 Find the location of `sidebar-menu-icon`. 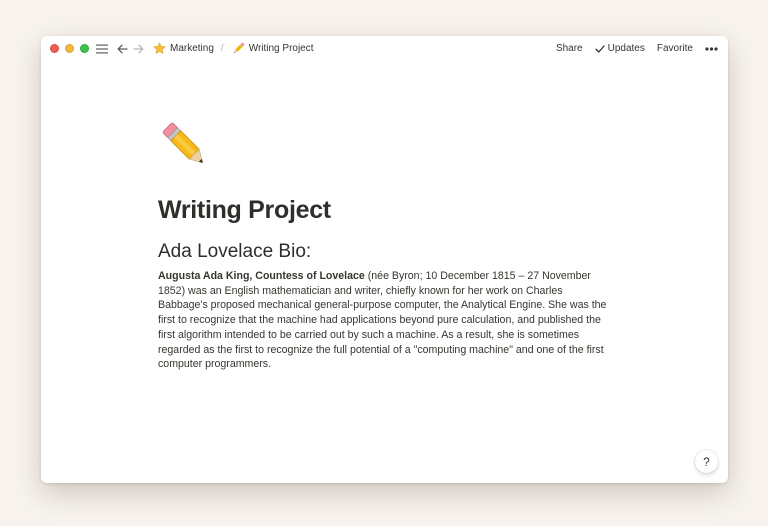

sidebar-menu-icon is located at coordinates (102, 49).